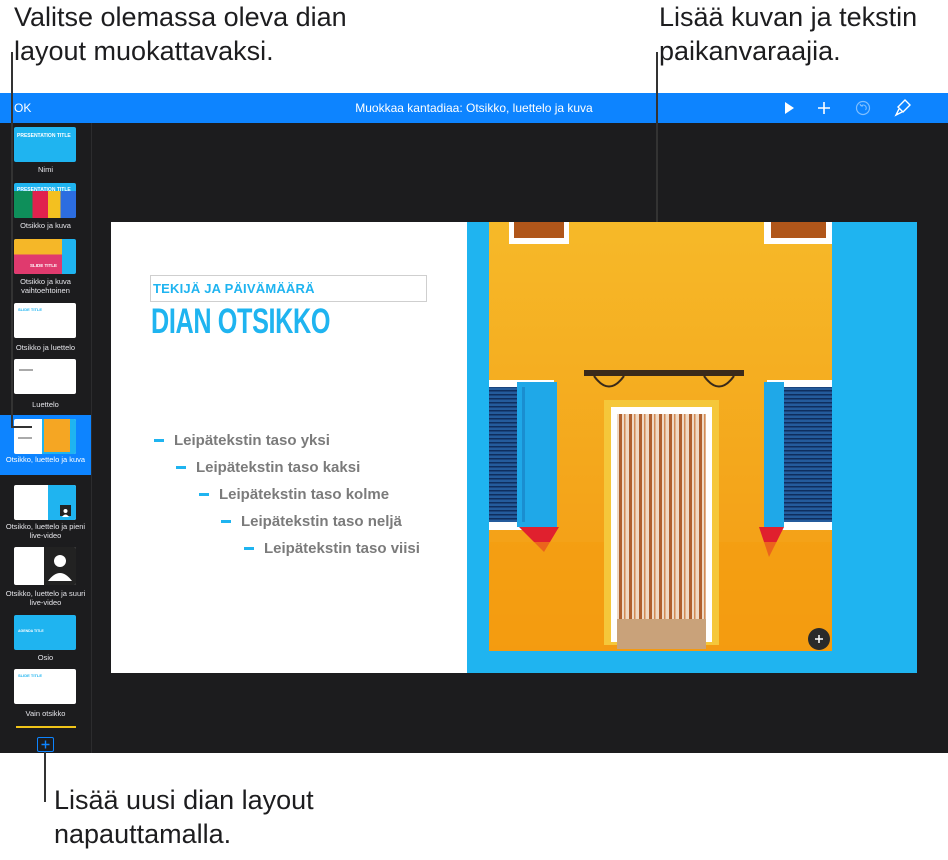  I want to click on layout-thumbnail: PRESENTATION TITLE Nimi, so click(45, 150).